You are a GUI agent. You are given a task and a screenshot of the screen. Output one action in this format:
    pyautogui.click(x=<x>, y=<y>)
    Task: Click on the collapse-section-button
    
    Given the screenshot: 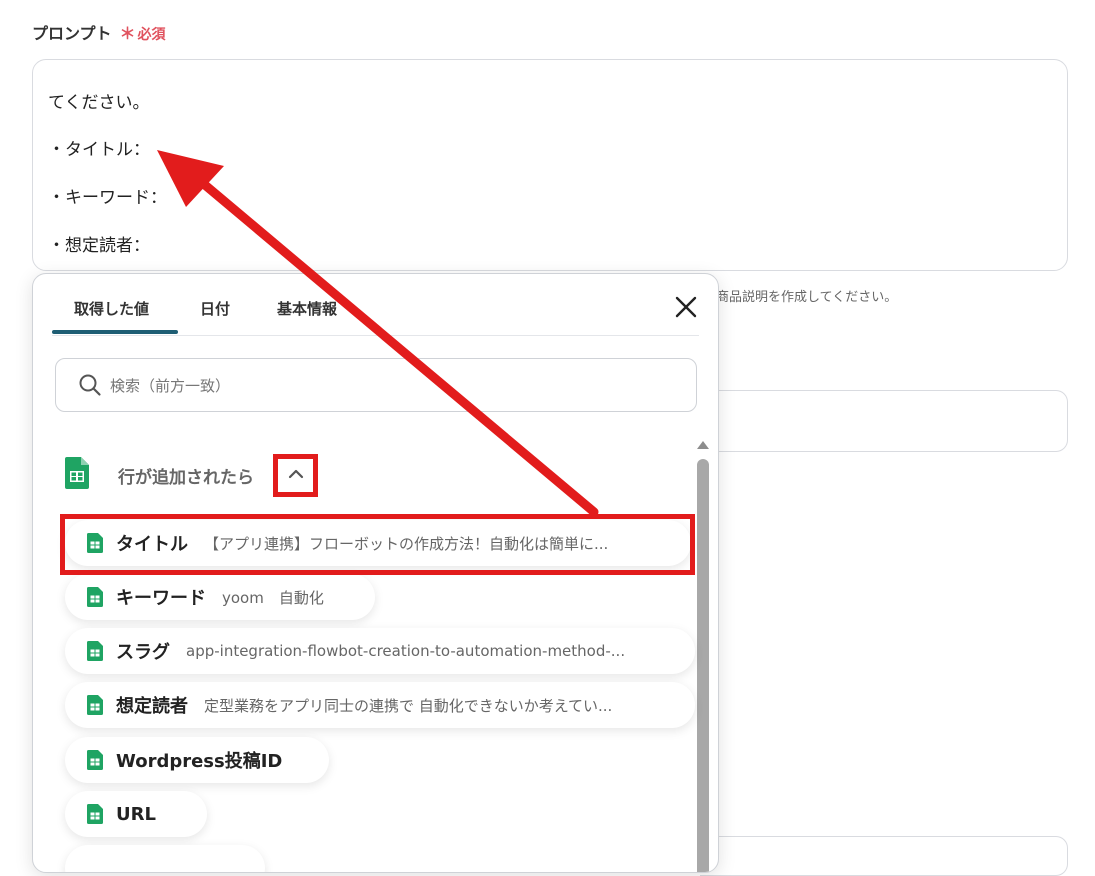 What is the action you would take?
    pyautogui.click(x=296, y=474)
    